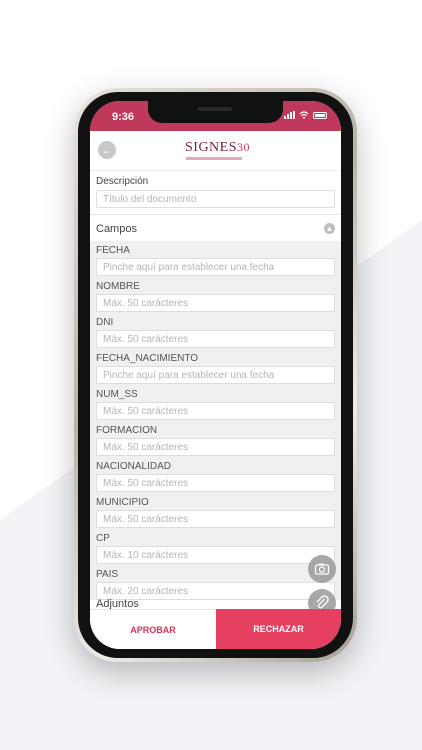  What do you see at coordinates (322, 569) in the screenshot?
I see `camera-icon` at bounding box center [322, 569].